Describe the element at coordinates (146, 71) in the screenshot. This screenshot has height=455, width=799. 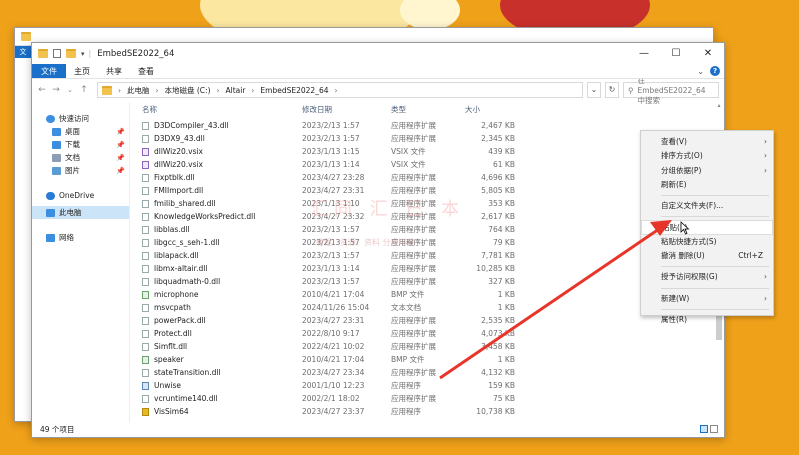
I see `tab-view: 查看` at that location.